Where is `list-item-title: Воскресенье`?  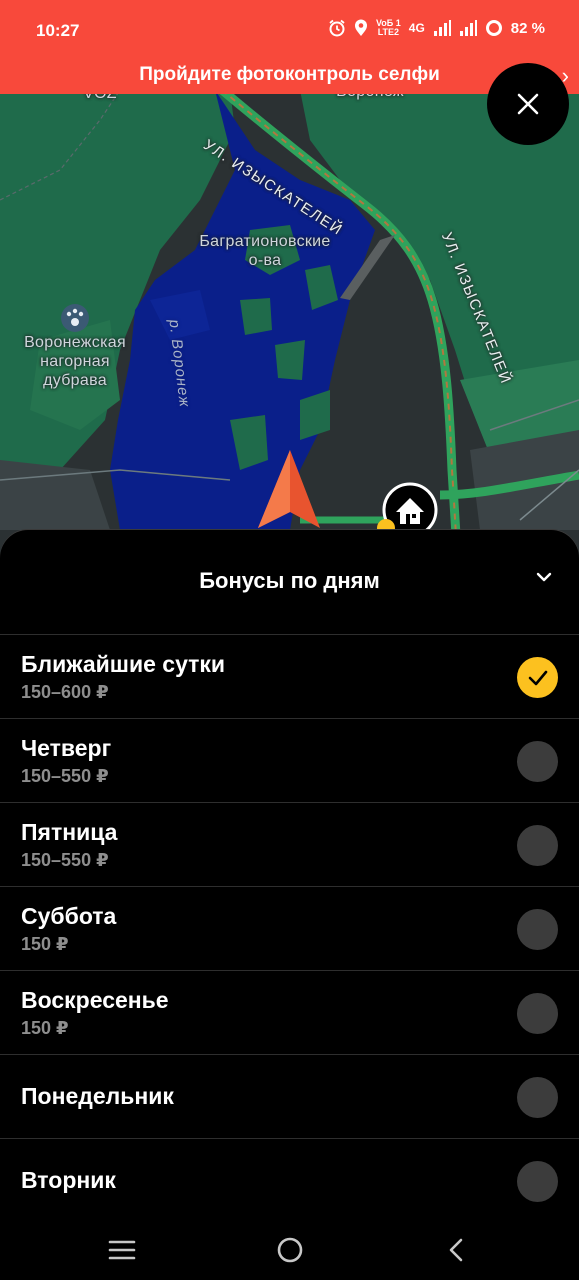 list-item-title: Воскресенье is located at coordinates (95, 1000).